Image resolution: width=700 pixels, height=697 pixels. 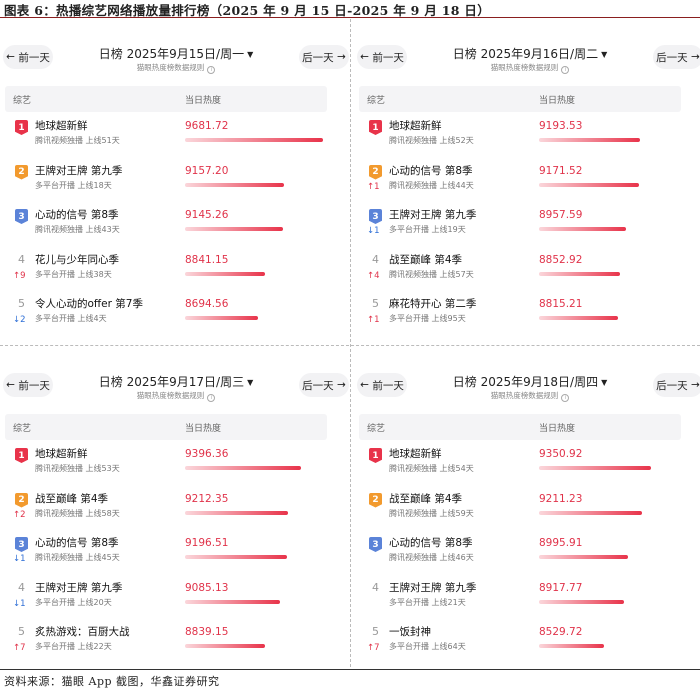 What do you see at coordinates (167, 136) in the screenshot?
I see `ranking-row: 1 地球超新鲜 腾讯视频独播 上线51天 9681.72` at bounding box center [167, 136].